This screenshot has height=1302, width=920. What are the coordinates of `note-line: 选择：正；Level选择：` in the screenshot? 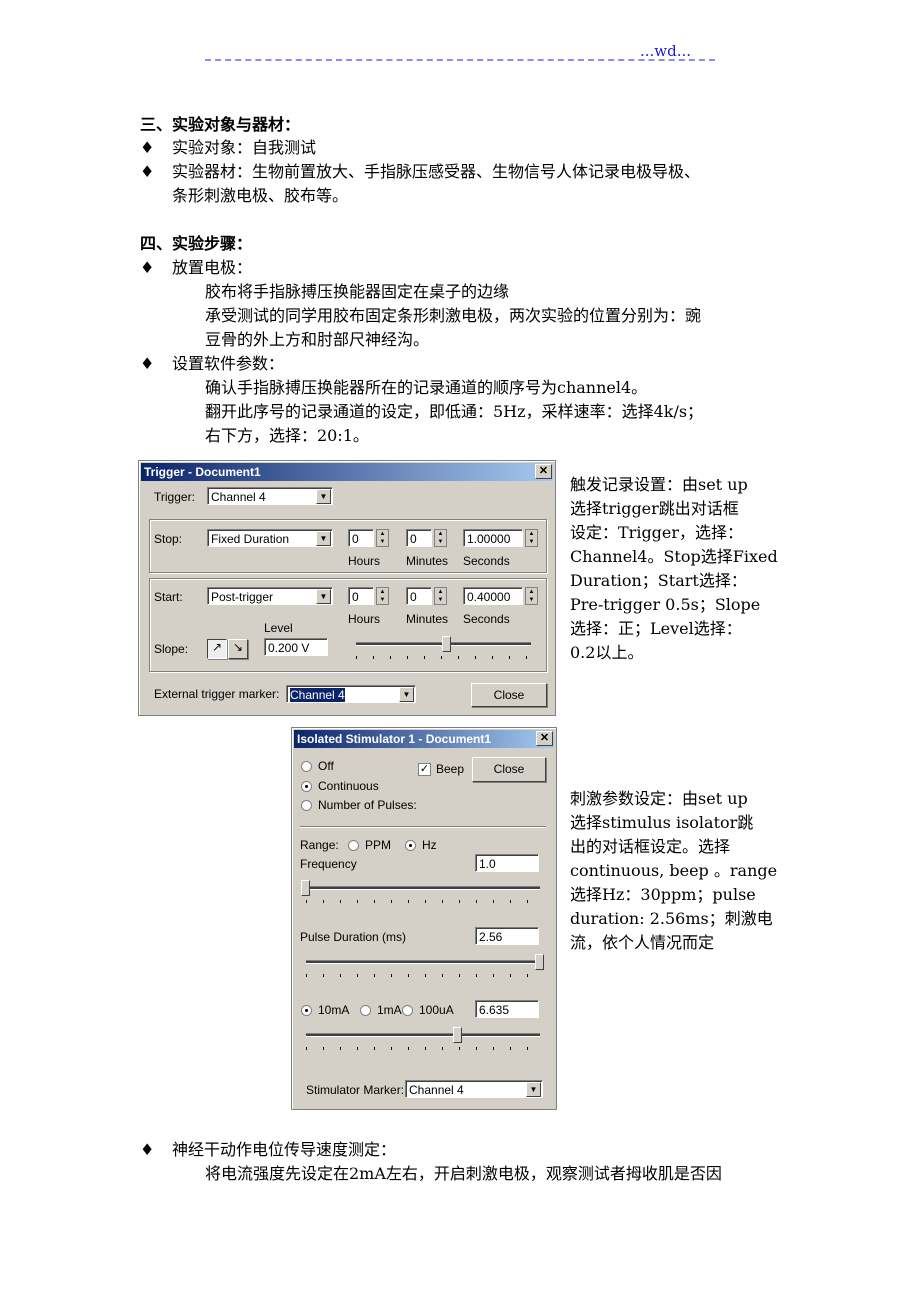 It's located at (656, 628).